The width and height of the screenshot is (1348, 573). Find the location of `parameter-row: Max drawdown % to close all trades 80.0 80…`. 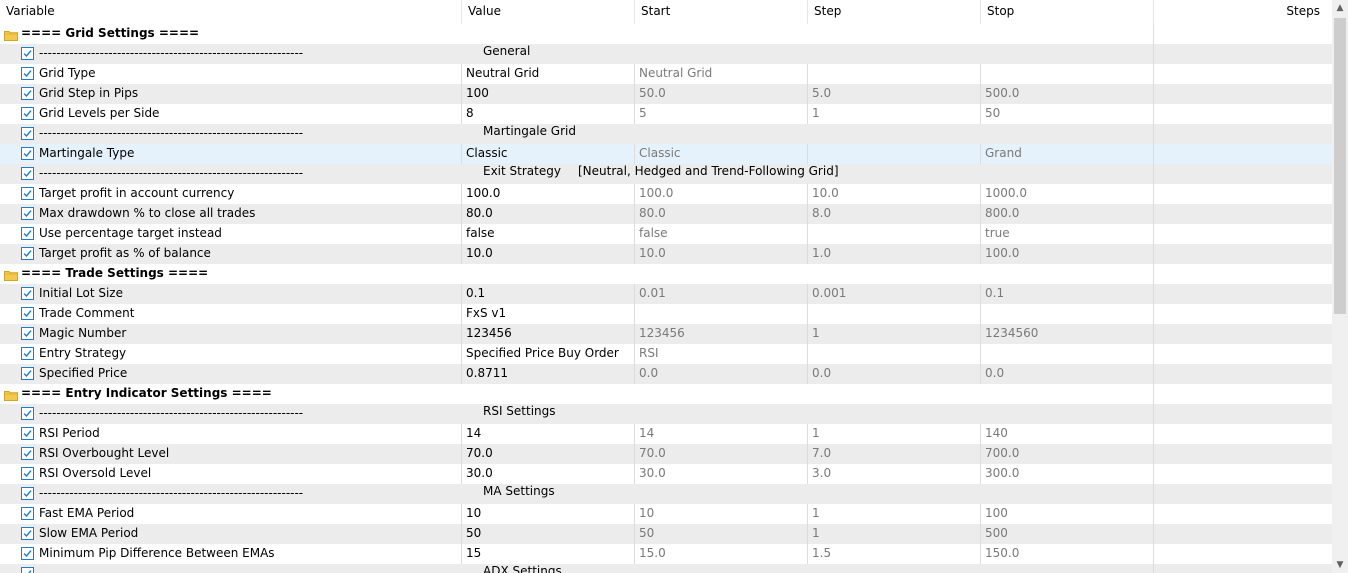

parameter-row: Max drawdown % to close all trades 80.0 80… is located at coordinates (666, 214).